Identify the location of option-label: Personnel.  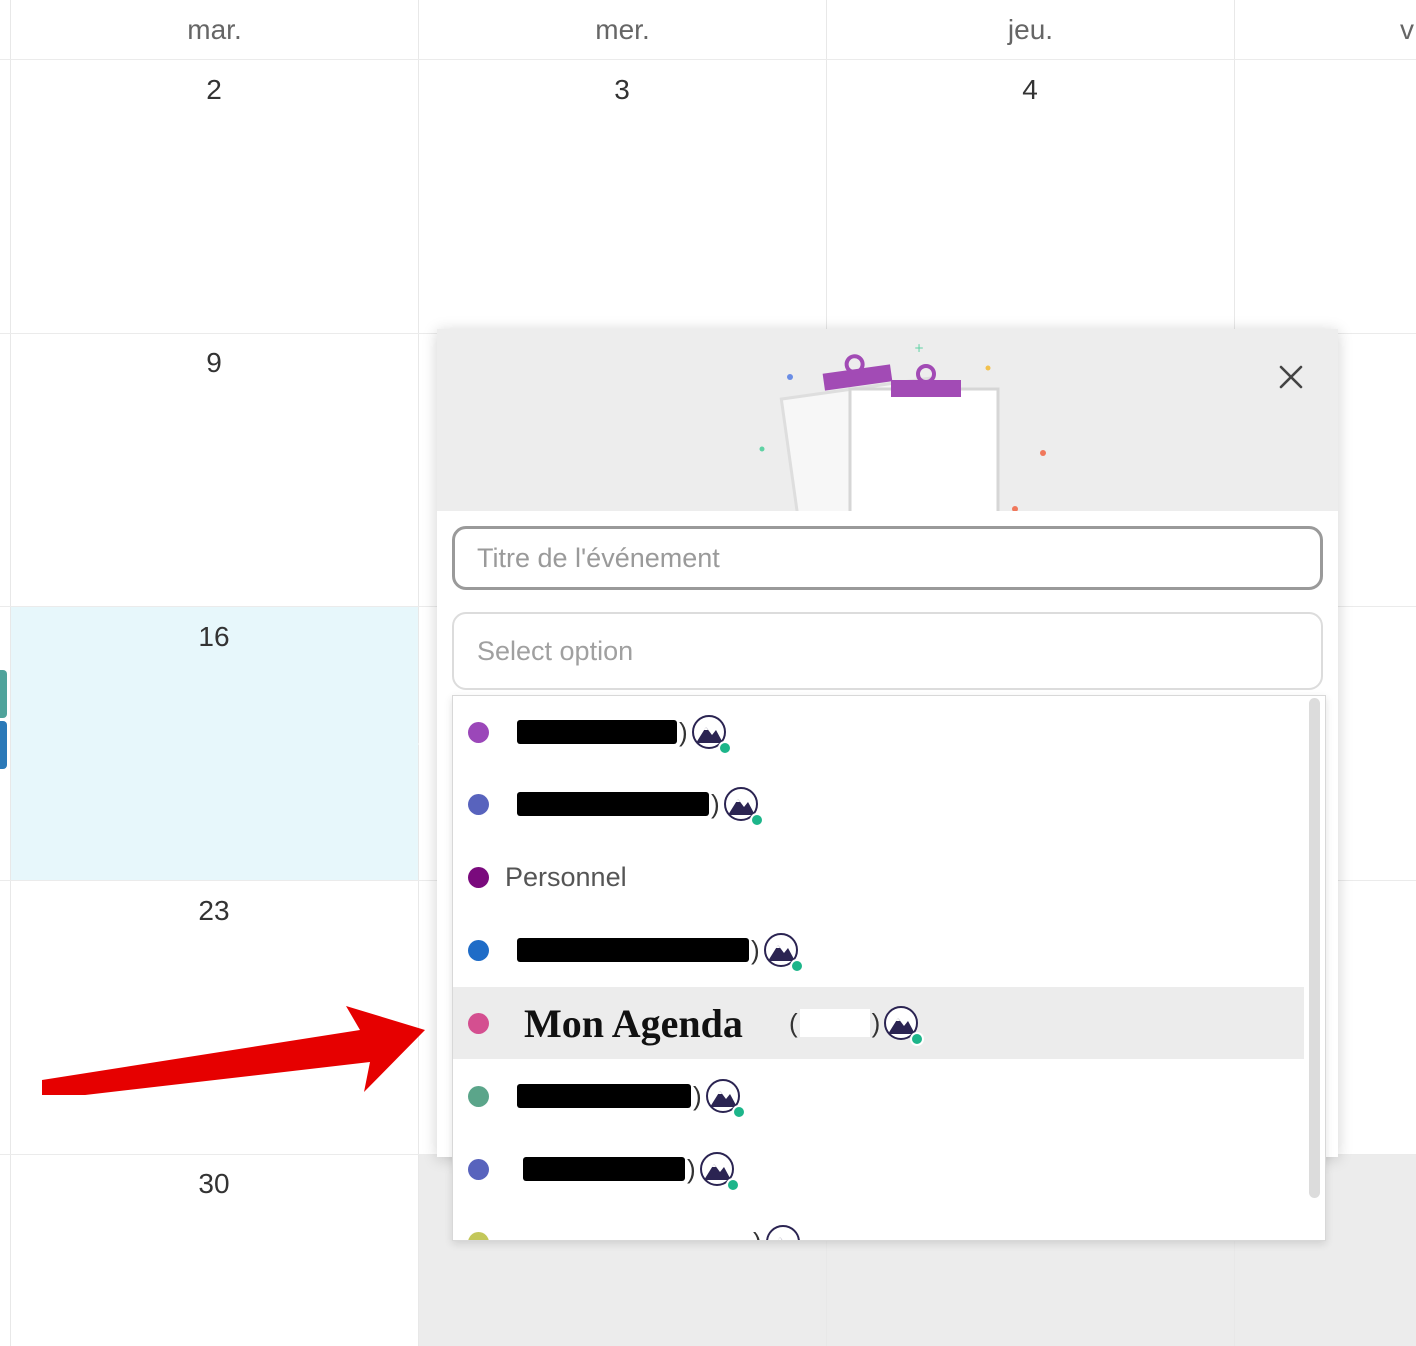
(566, 876).